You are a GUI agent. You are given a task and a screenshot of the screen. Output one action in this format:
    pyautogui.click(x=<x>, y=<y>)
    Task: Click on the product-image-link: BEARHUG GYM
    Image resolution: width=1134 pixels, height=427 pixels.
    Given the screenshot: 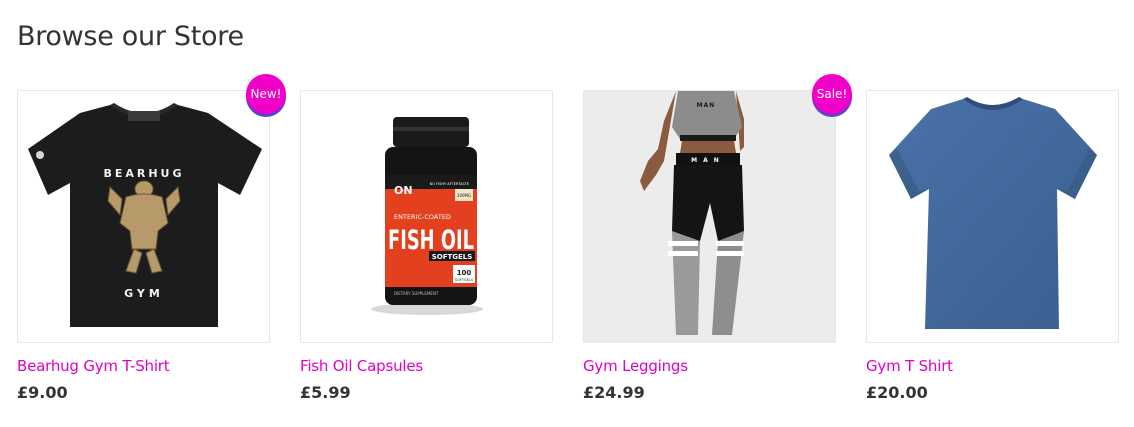 What is the action you would take?
    pyautogui.click(x=143, y=216)
    